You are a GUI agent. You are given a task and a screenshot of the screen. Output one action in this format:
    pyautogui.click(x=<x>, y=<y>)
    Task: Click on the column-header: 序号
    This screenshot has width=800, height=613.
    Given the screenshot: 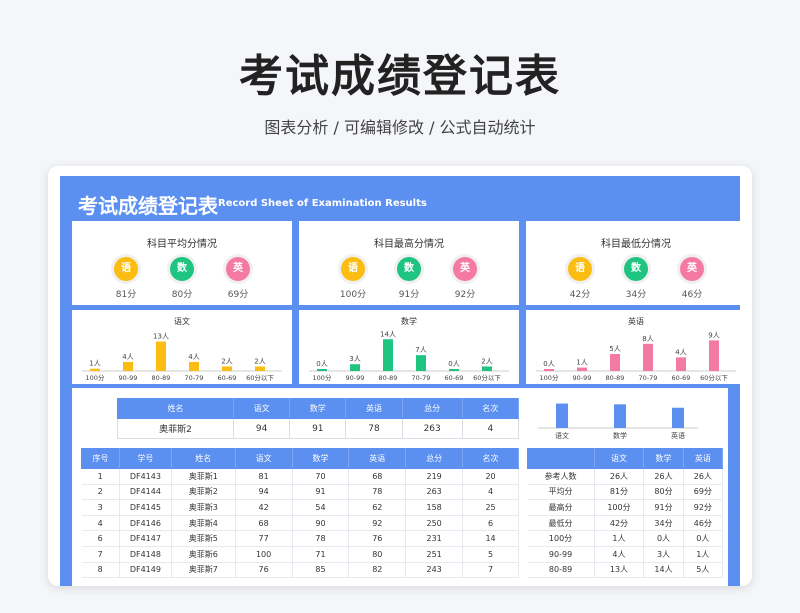 What is the action you would take?
    pyautogui.click(x=100, y=458)
    